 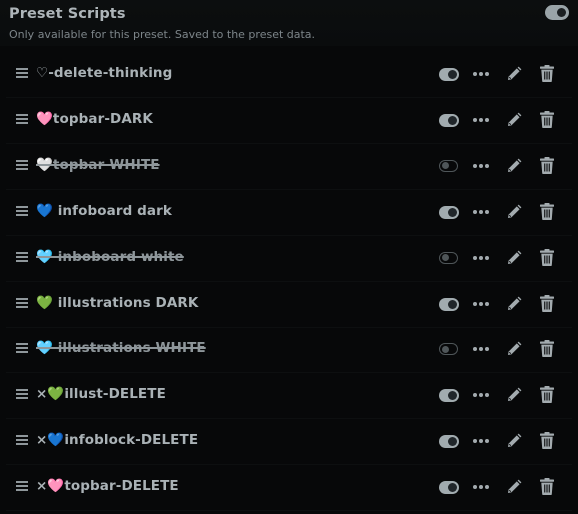 I want to click on script-name: 🩵 illustrations WHITE, so click(x=121, y=348).